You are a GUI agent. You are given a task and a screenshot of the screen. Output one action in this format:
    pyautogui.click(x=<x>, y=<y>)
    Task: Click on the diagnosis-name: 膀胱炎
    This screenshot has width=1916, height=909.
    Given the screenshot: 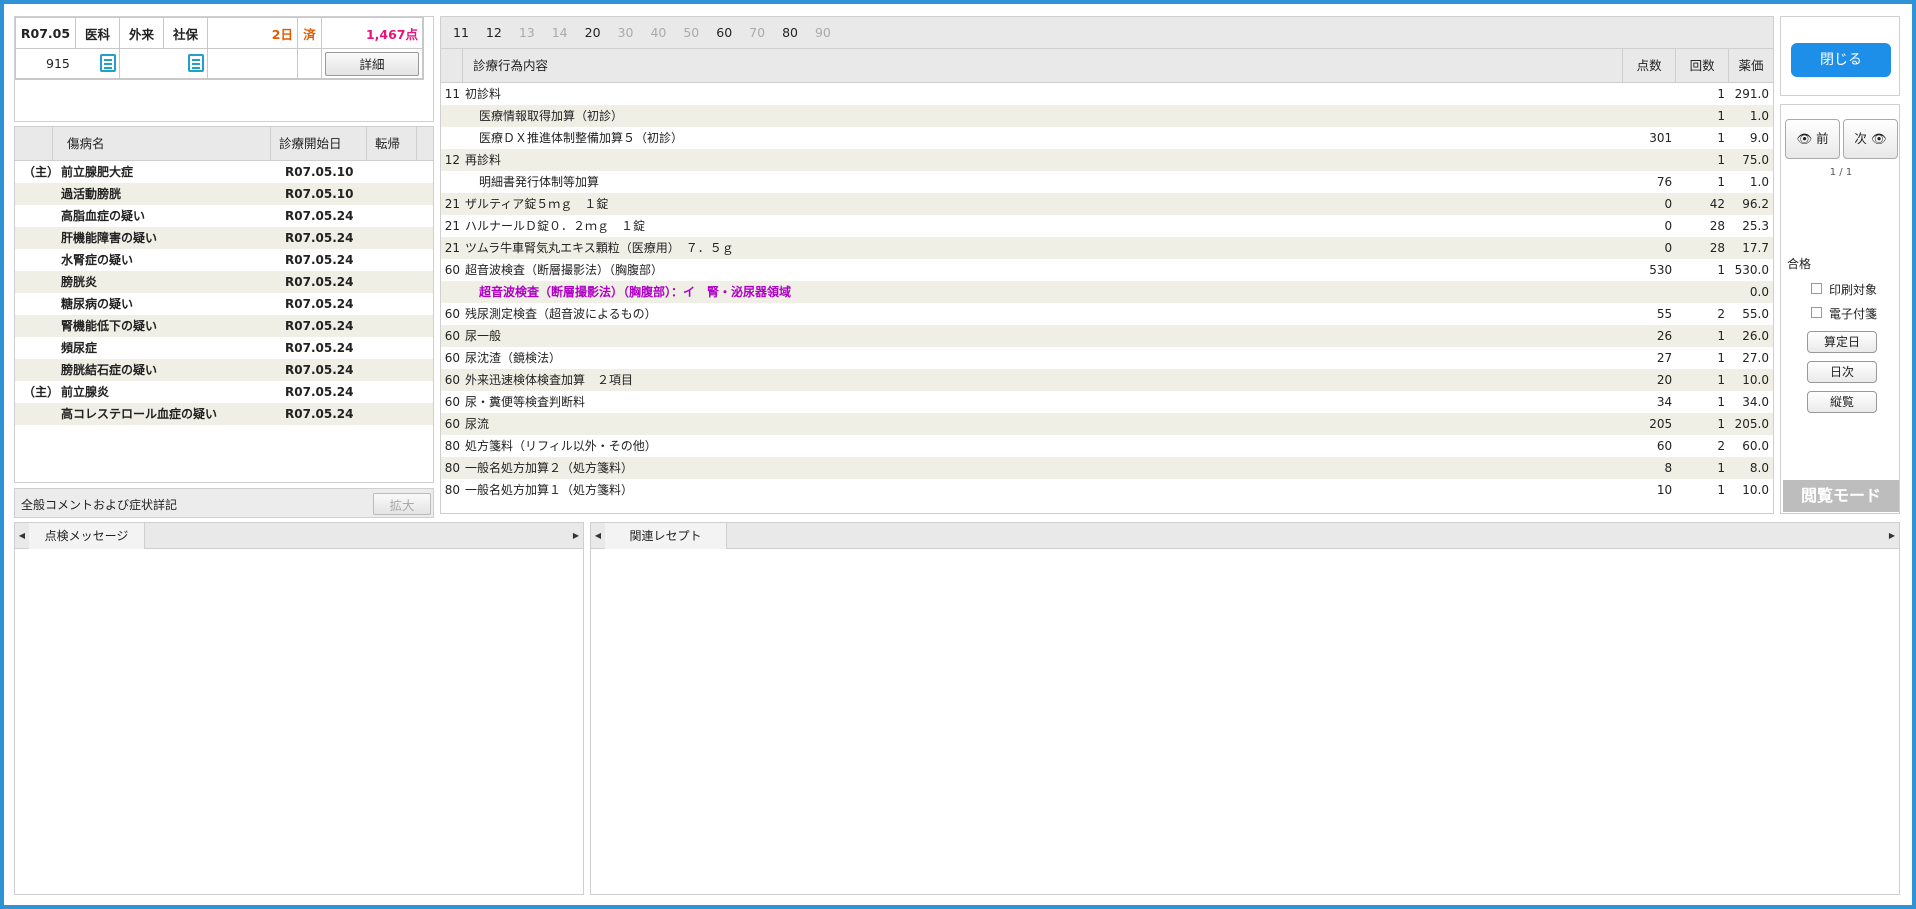 What is the action you would take?
    pyautogui.click(x=79, y=282)
    